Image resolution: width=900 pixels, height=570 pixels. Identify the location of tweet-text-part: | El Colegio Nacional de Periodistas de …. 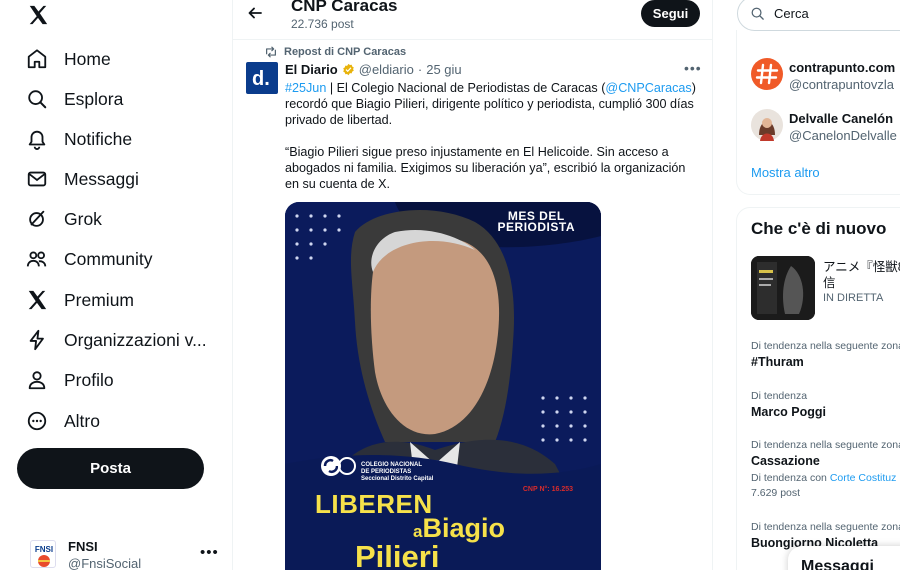
(466, 88).